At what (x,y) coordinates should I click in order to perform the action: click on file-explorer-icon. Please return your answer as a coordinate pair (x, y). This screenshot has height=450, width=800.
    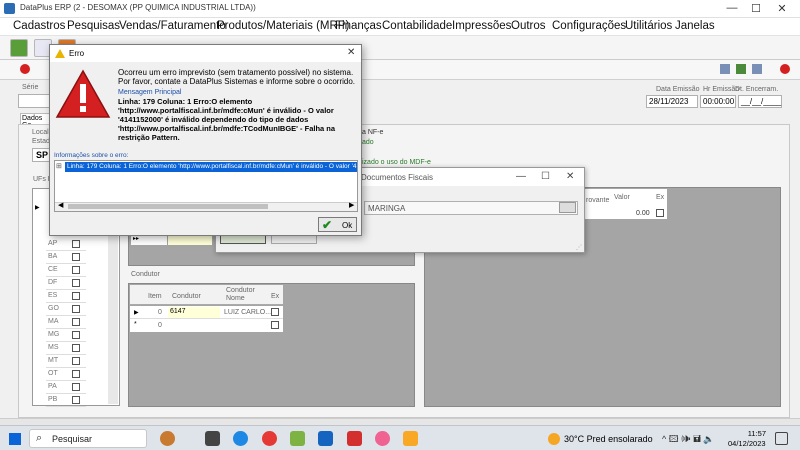
    Looking at the image, I should click on (410, 438).